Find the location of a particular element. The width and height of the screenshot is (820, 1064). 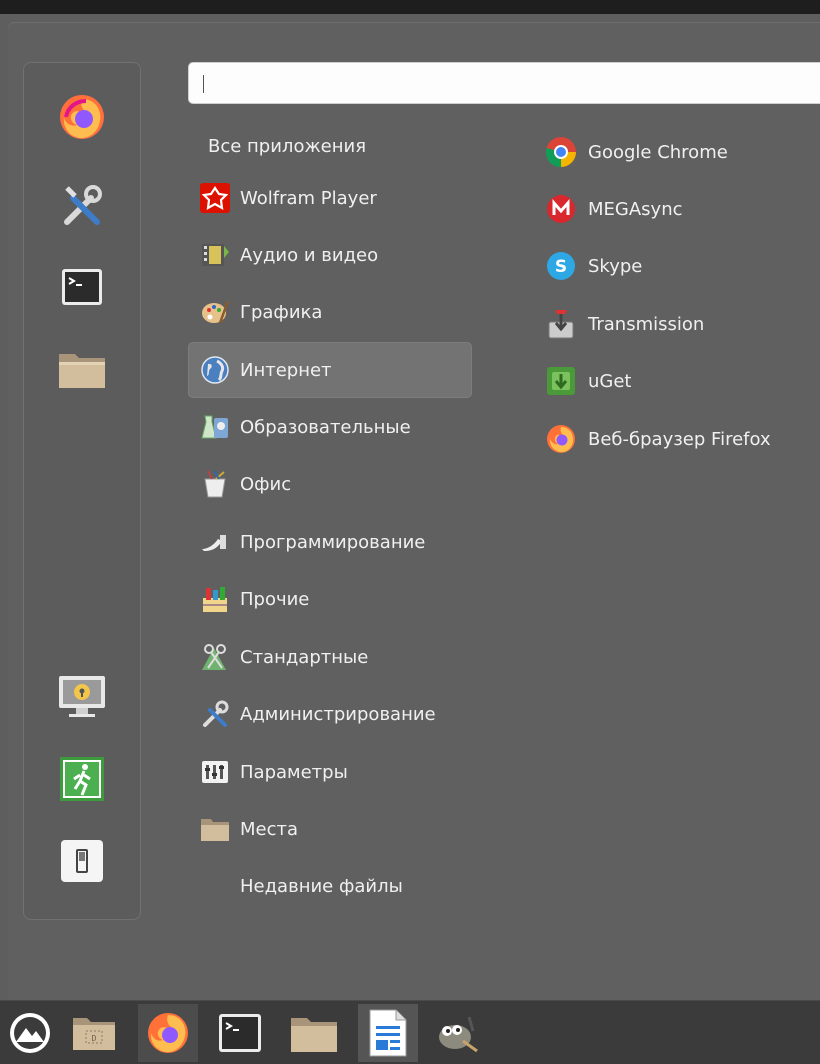

category-label: Администрирование is located at coordinates (338, 714).